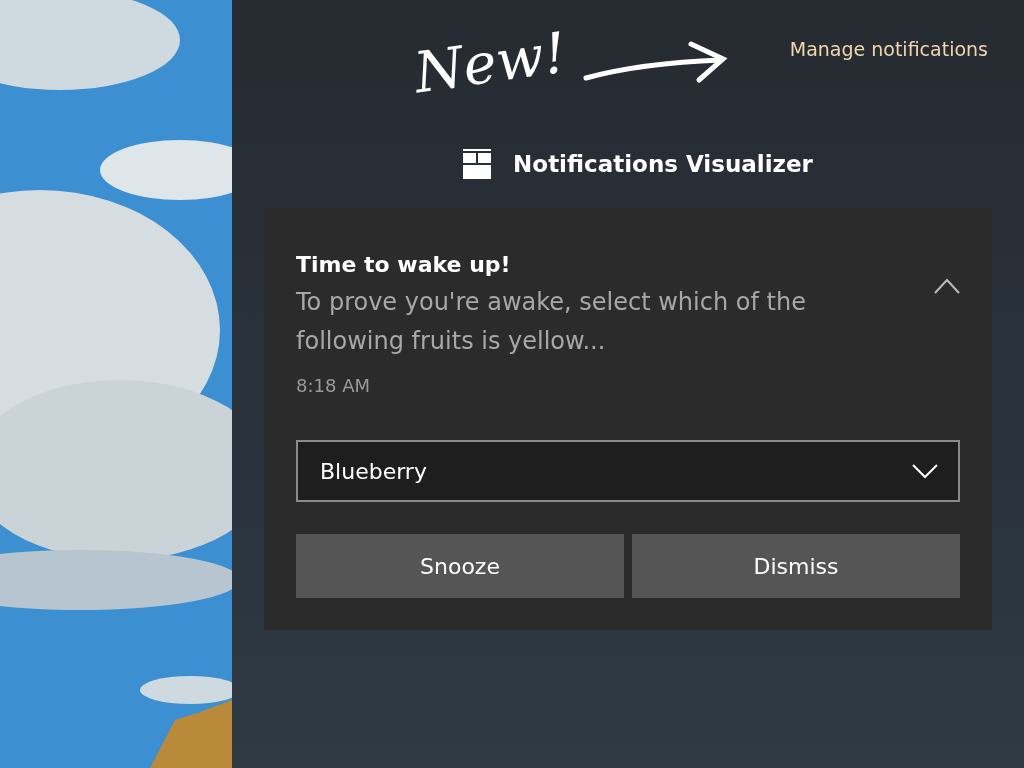  Describe the element at coordinates (628, 471) in the screenshot. I see `fruit-dropdown: Blueberry` at that location.